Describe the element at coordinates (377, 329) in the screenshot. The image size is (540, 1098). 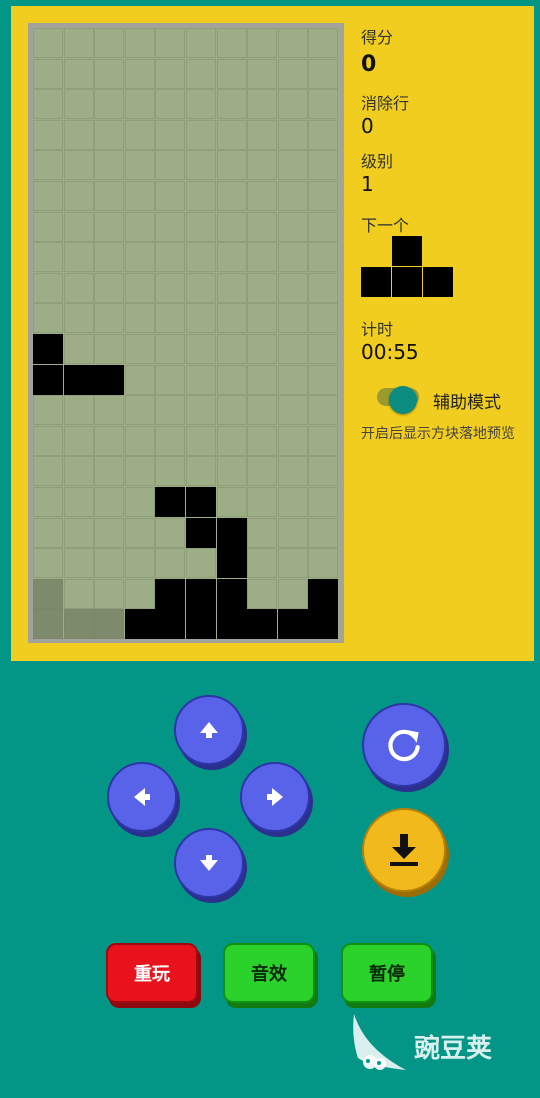
I see `timer-label: 计时` at that location.